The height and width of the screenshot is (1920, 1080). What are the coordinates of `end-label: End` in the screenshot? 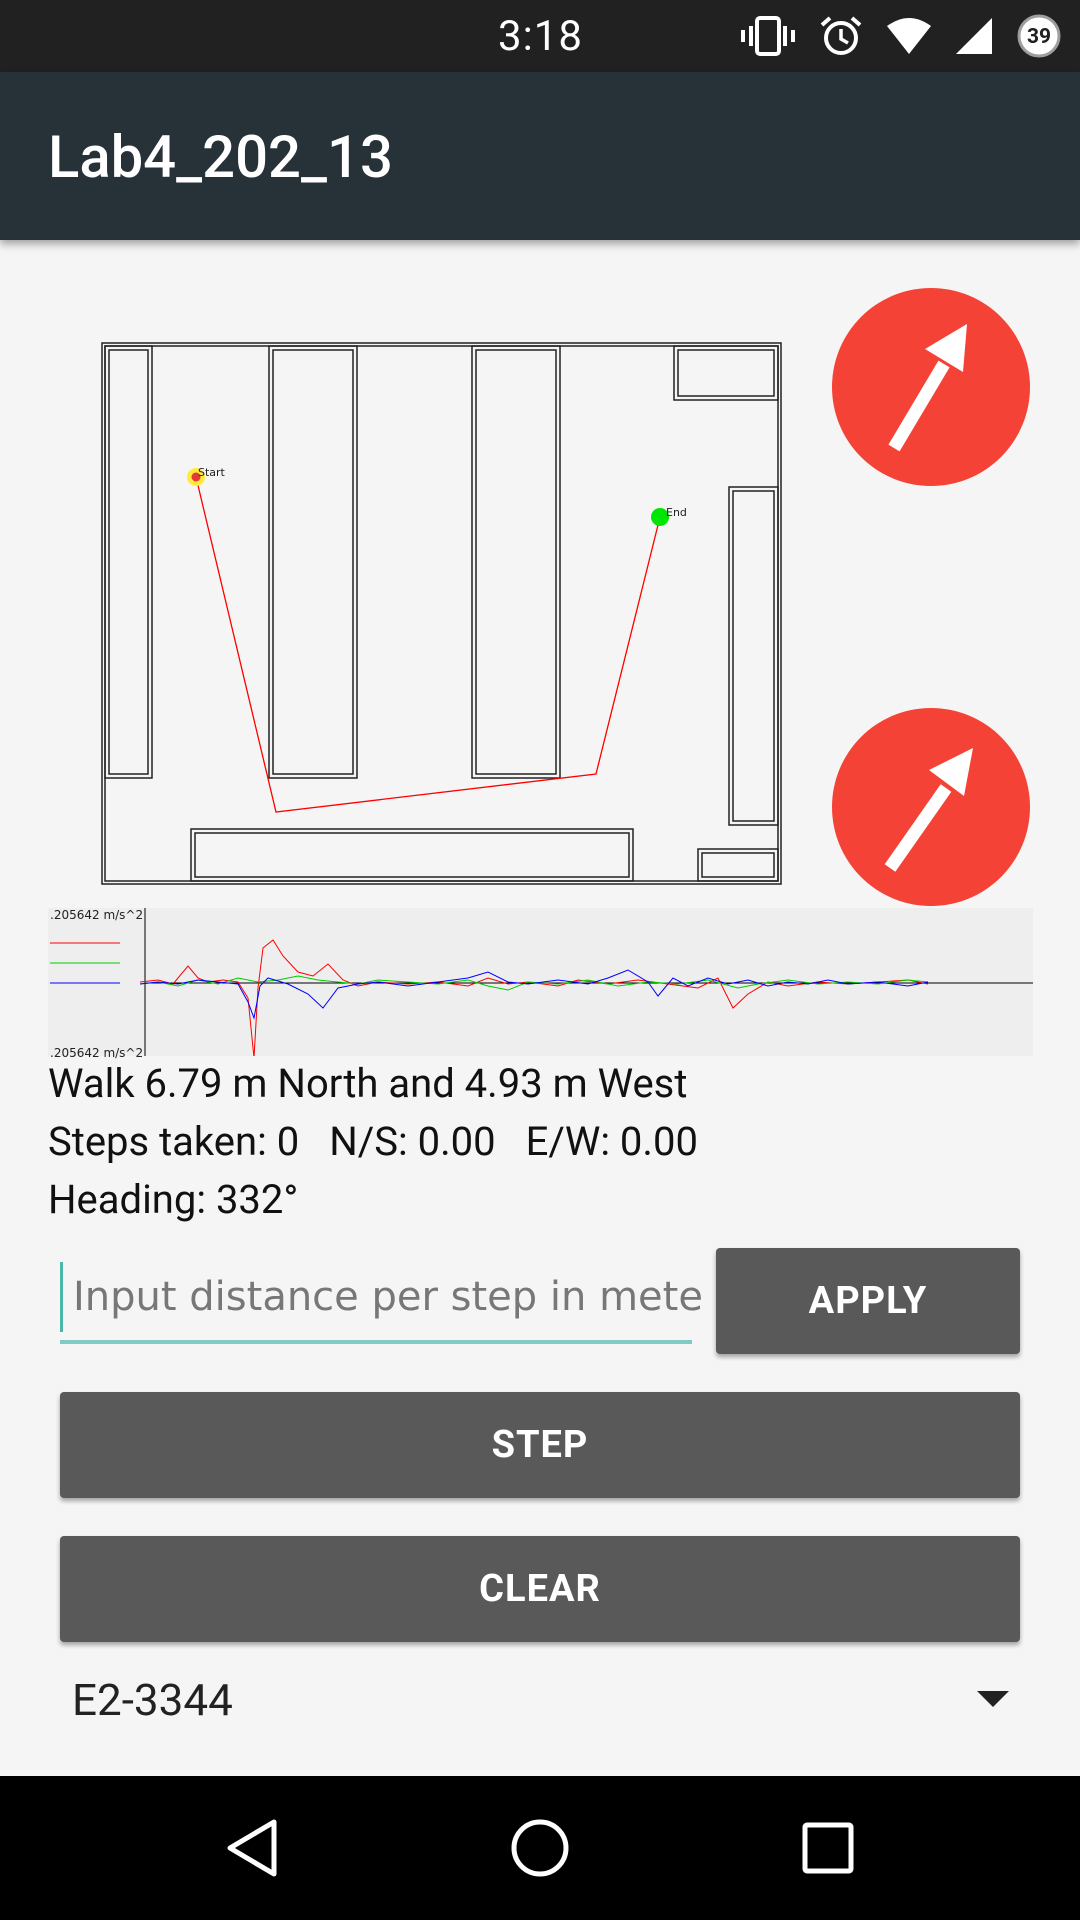 It's located at (676, 512).